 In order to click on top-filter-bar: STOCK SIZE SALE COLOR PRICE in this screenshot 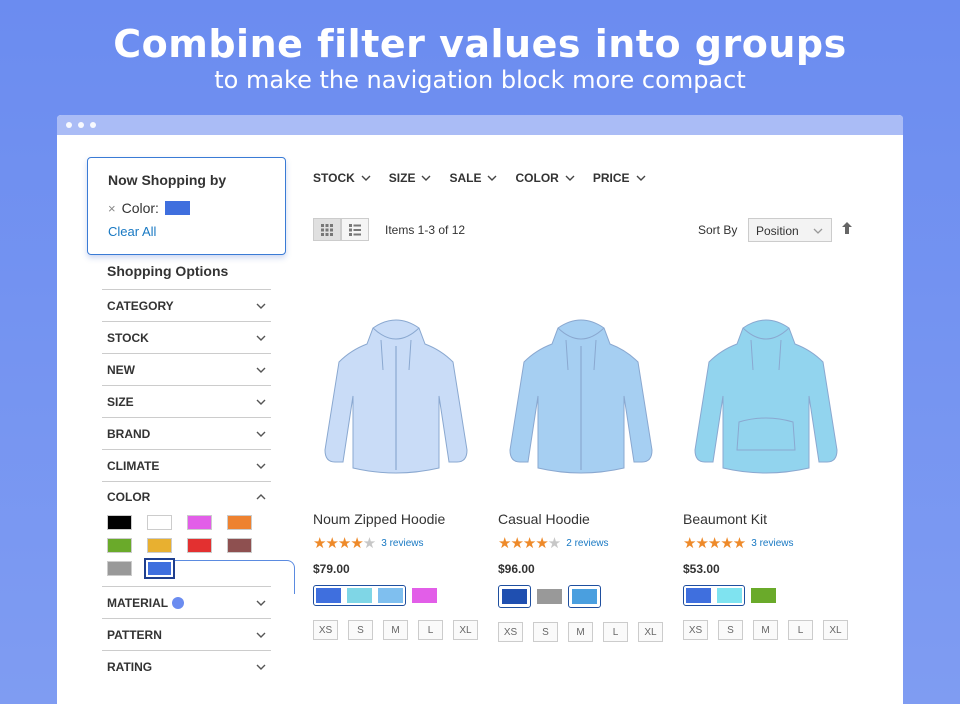, I will do `click(479, 178)`.